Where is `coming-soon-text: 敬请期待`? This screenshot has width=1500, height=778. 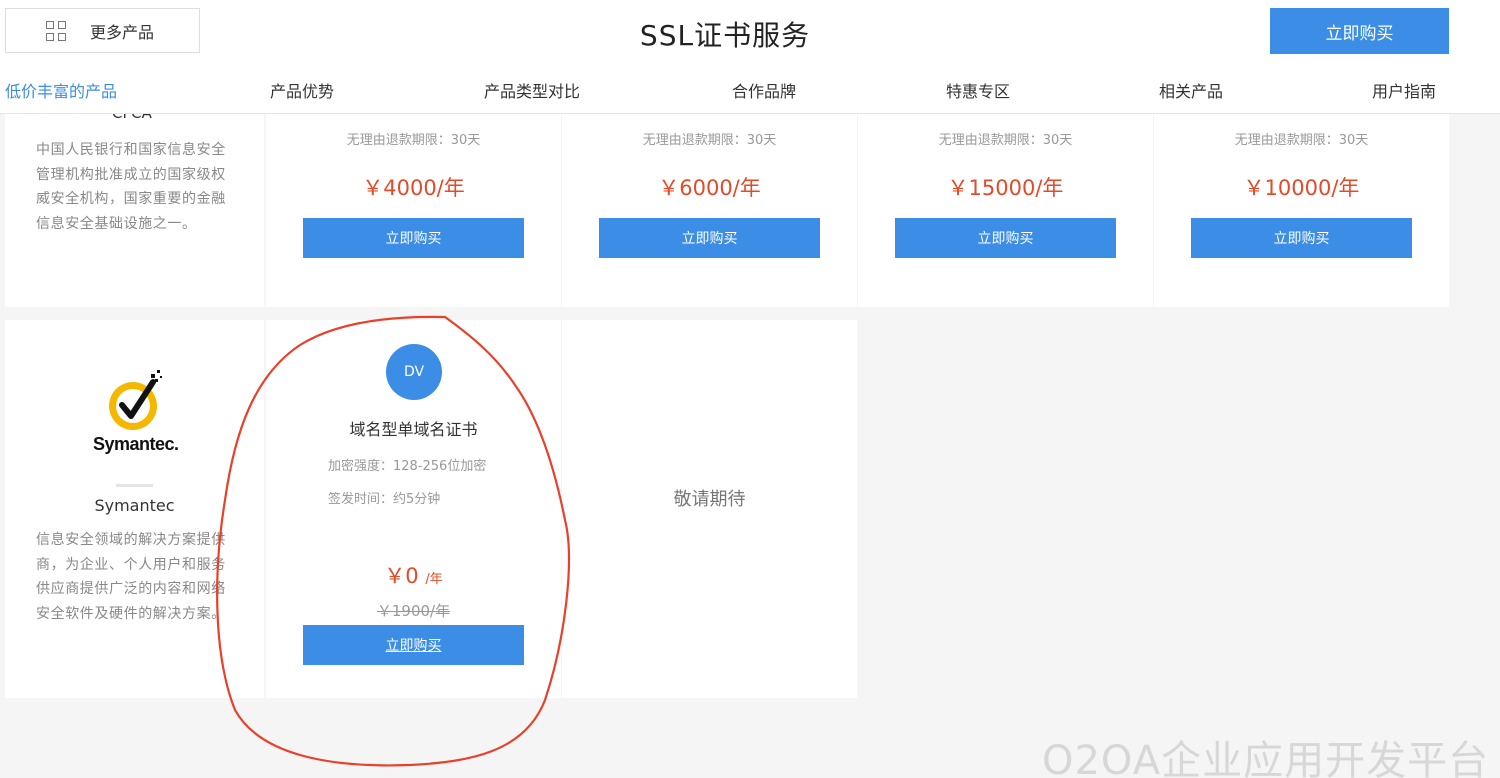 coming-soon-text: 敬请期待 is located at coordinates (709, 499).